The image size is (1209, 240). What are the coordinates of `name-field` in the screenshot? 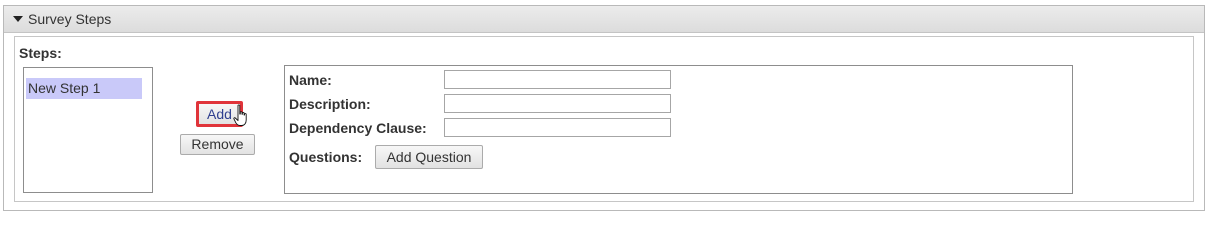 It's located at (557, 79).